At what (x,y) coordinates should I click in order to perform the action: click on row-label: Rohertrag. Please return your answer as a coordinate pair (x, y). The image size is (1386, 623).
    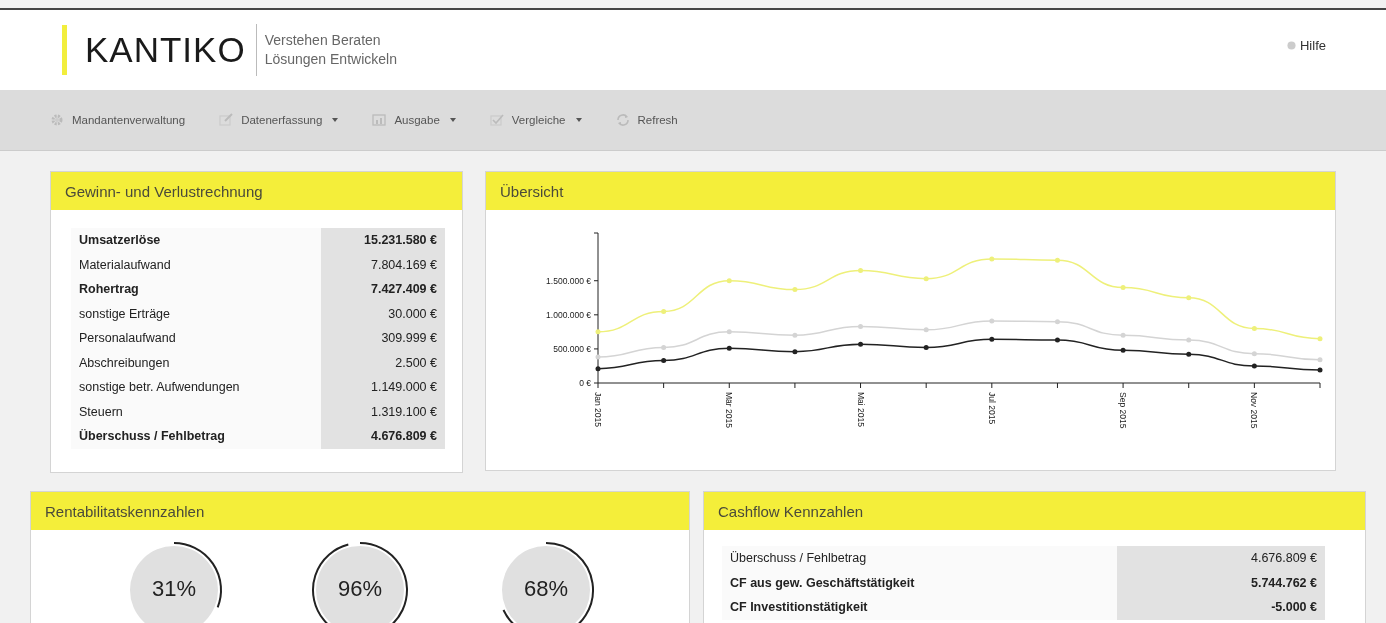
    Looking at the image, I should click on (196, 289).